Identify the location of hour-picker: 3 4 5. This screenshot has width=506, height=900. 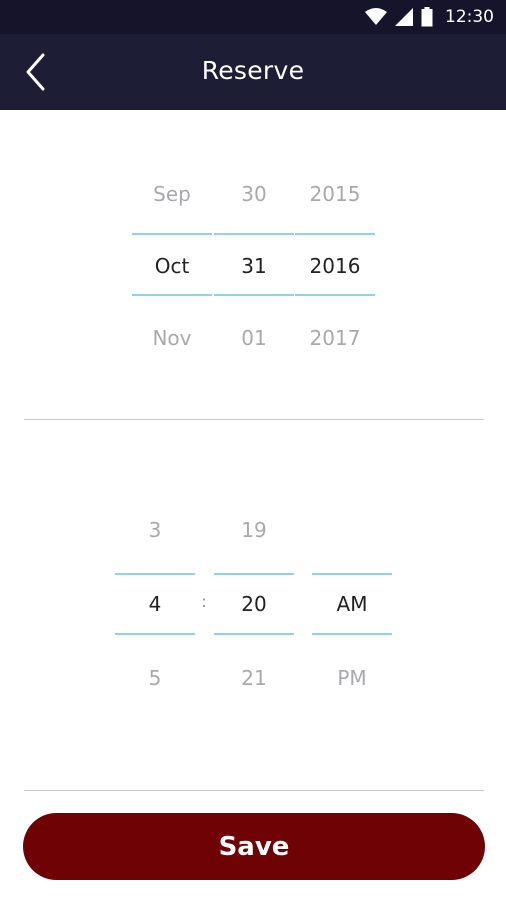
(155, 600).